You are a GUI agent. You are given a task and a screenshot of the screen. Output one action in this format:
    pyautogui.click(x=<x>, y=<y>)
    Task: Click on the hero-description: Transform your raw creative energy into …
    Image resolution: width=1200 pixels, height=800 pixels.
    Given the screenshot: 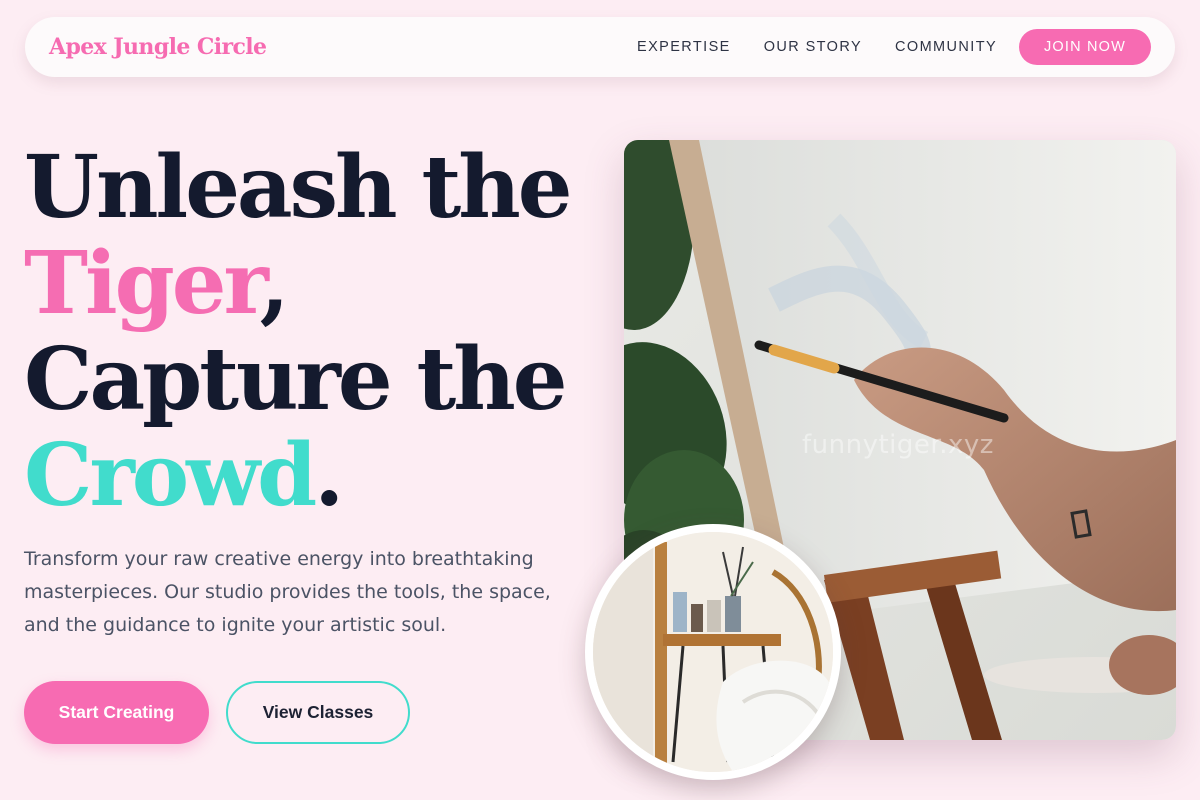 What is the action you would take?
    pyautogui.click(x=287, y=592)
    